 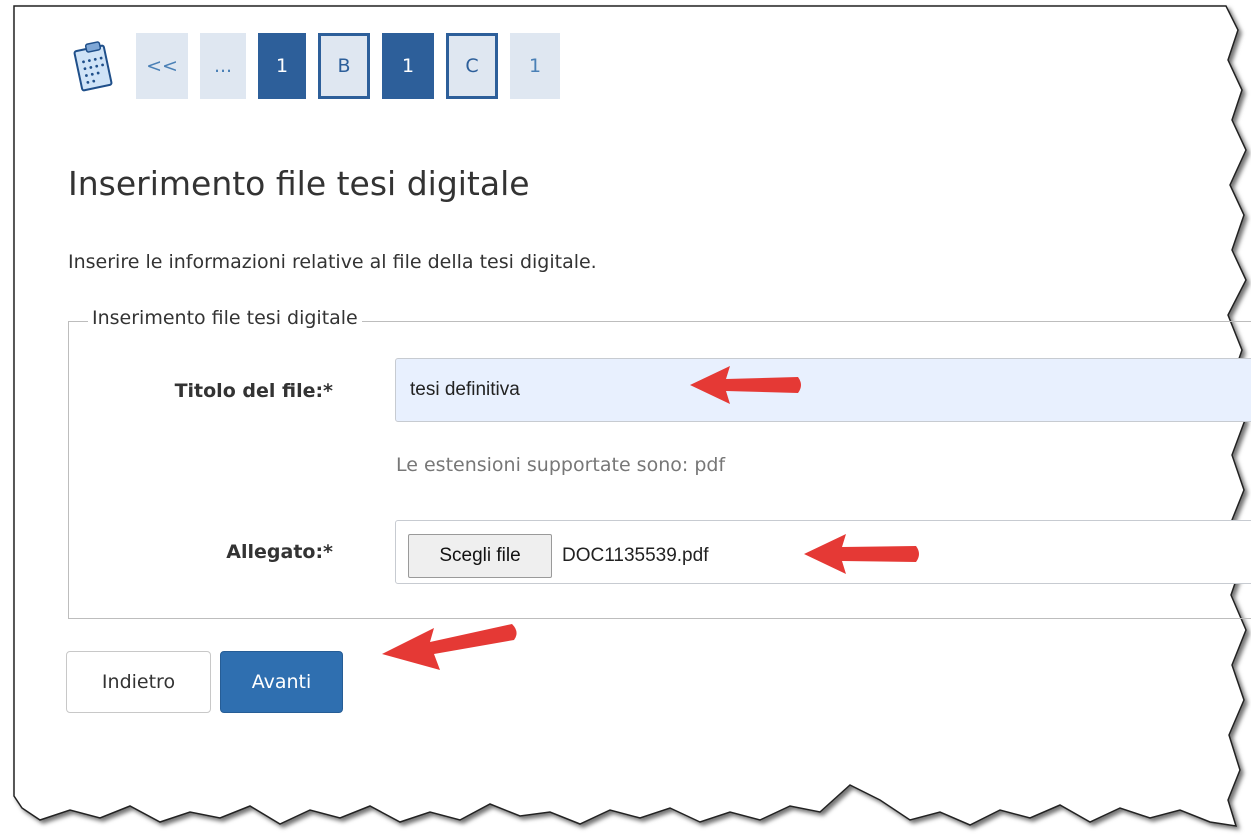 I want to click on next-button: Avanti, so click(x=281, y=682).